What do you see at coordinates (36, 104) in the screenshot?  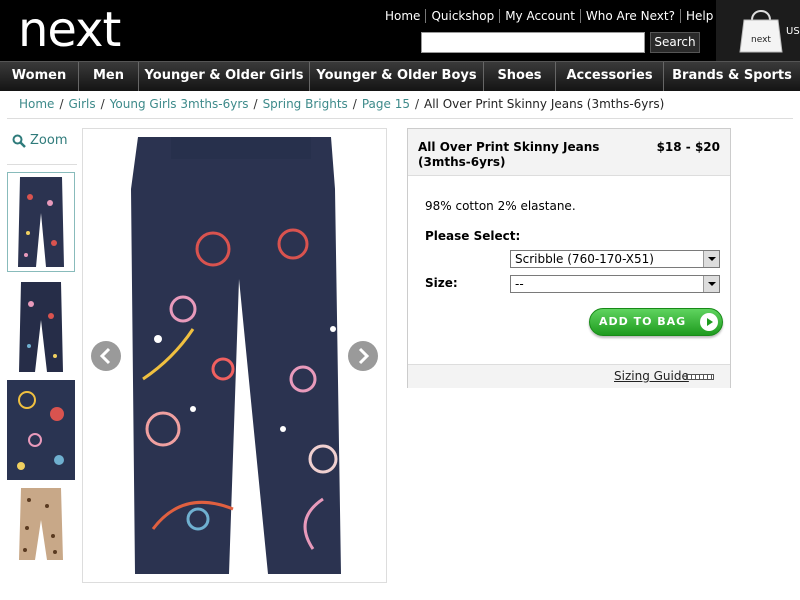 I see `breadcrumb-home: Home` at bounding box center [36, 104].